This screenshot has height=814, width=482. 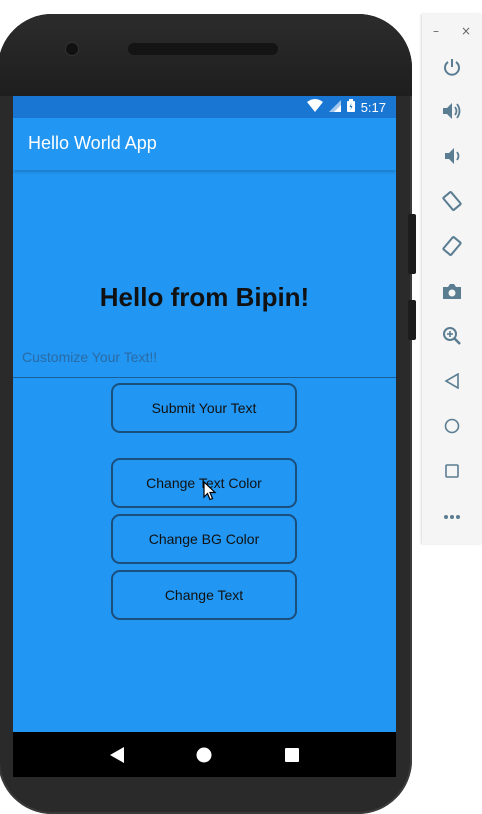 I want to click on headline-text: Hello from Bipin!, so click(x=204, y=297).